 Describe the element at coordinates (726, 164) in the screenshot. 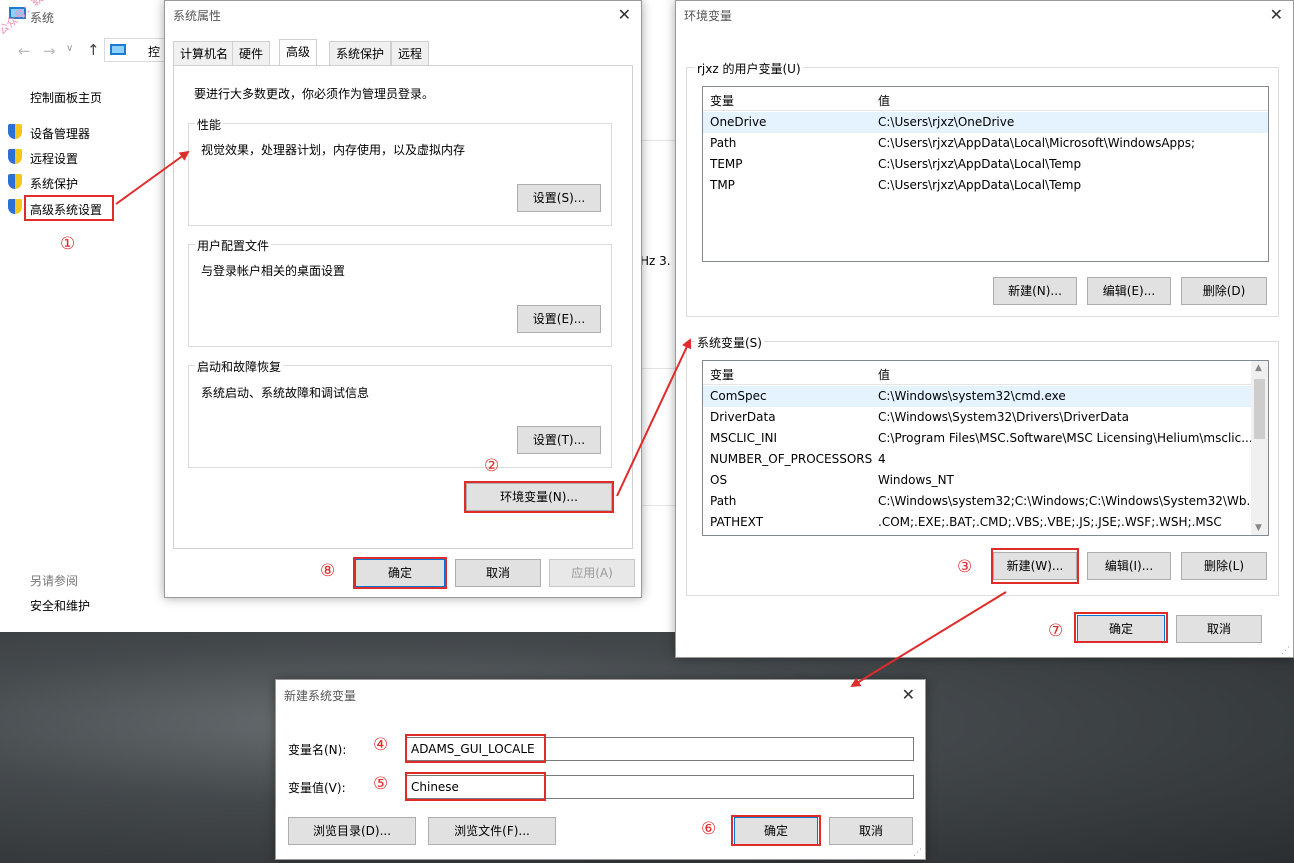

I see `row-variable: TEMP` at that location.